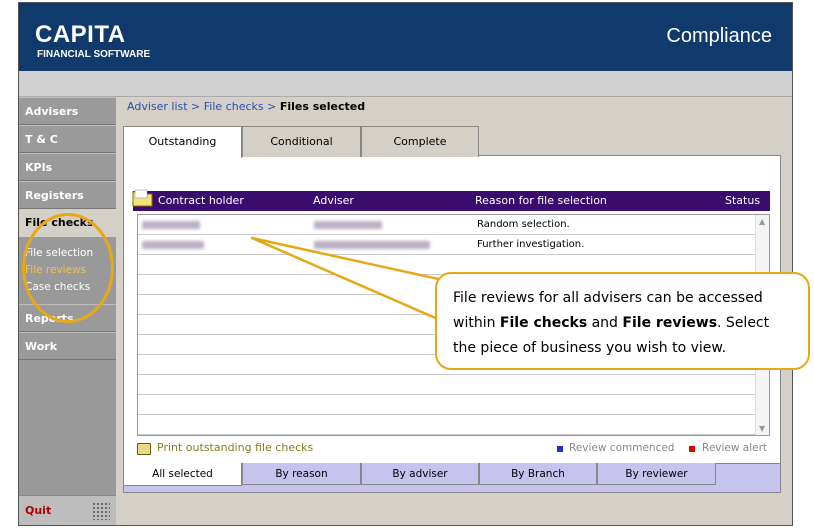 This screenshot has height=531, width=814. What do you see at coordinates (762, 221) in the screenshot?
I see `scroll-up-icon: ▲` at bounding box center [762, 221].